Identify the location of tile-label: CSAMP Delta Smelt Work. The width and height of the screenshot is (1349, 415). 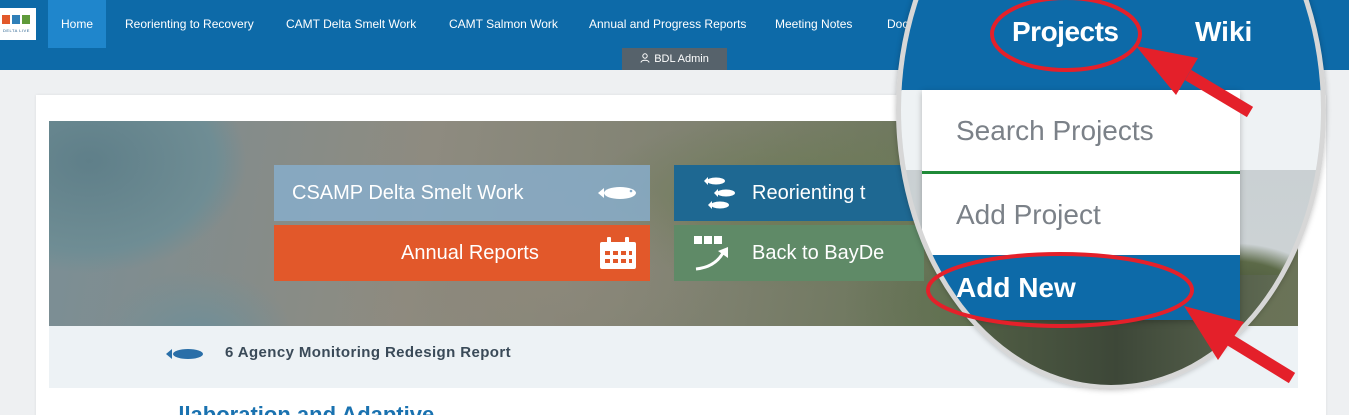
(408, 193).